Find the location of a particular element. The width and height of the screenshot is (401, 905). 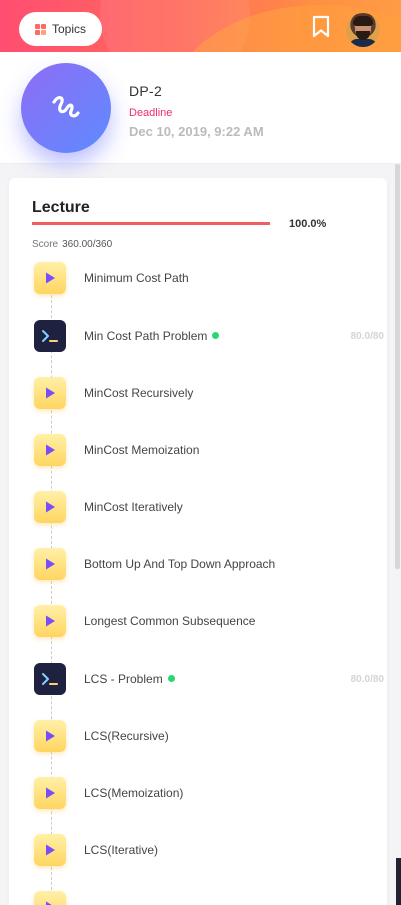

progress-percent: 100.0% is located at coordinates (308, 224).